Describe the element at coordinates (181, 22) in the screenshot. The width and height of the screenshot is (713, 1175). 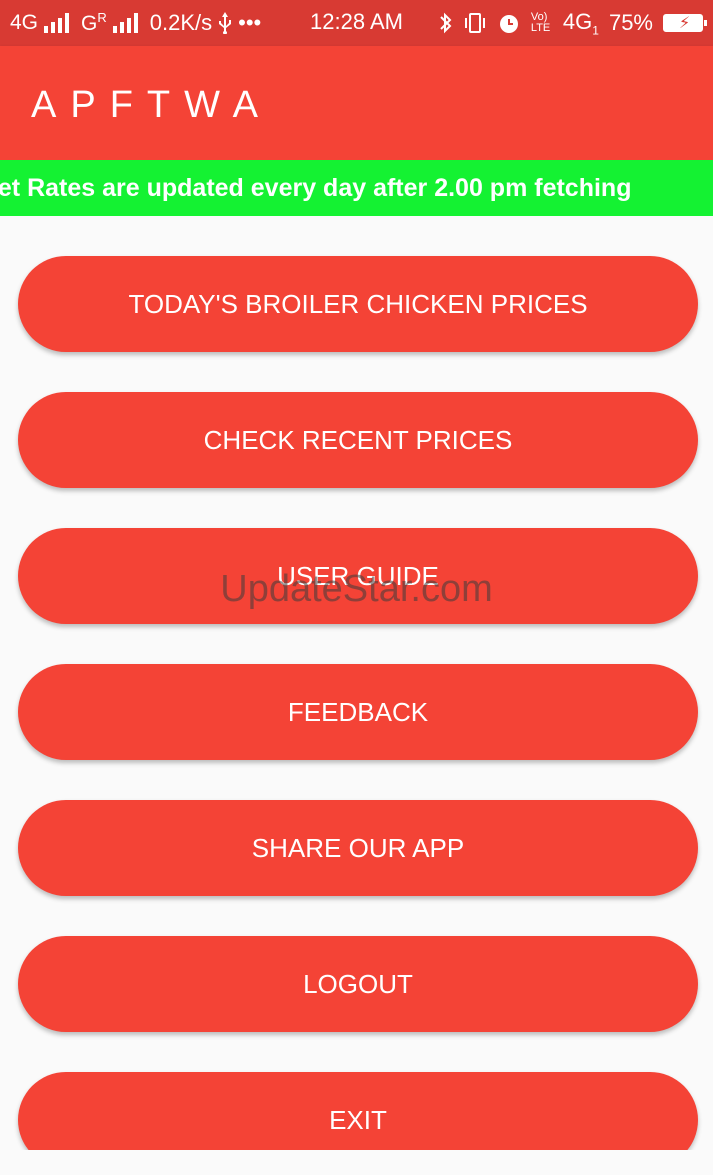
I see `network-speed: 0.2K/s` at that location.